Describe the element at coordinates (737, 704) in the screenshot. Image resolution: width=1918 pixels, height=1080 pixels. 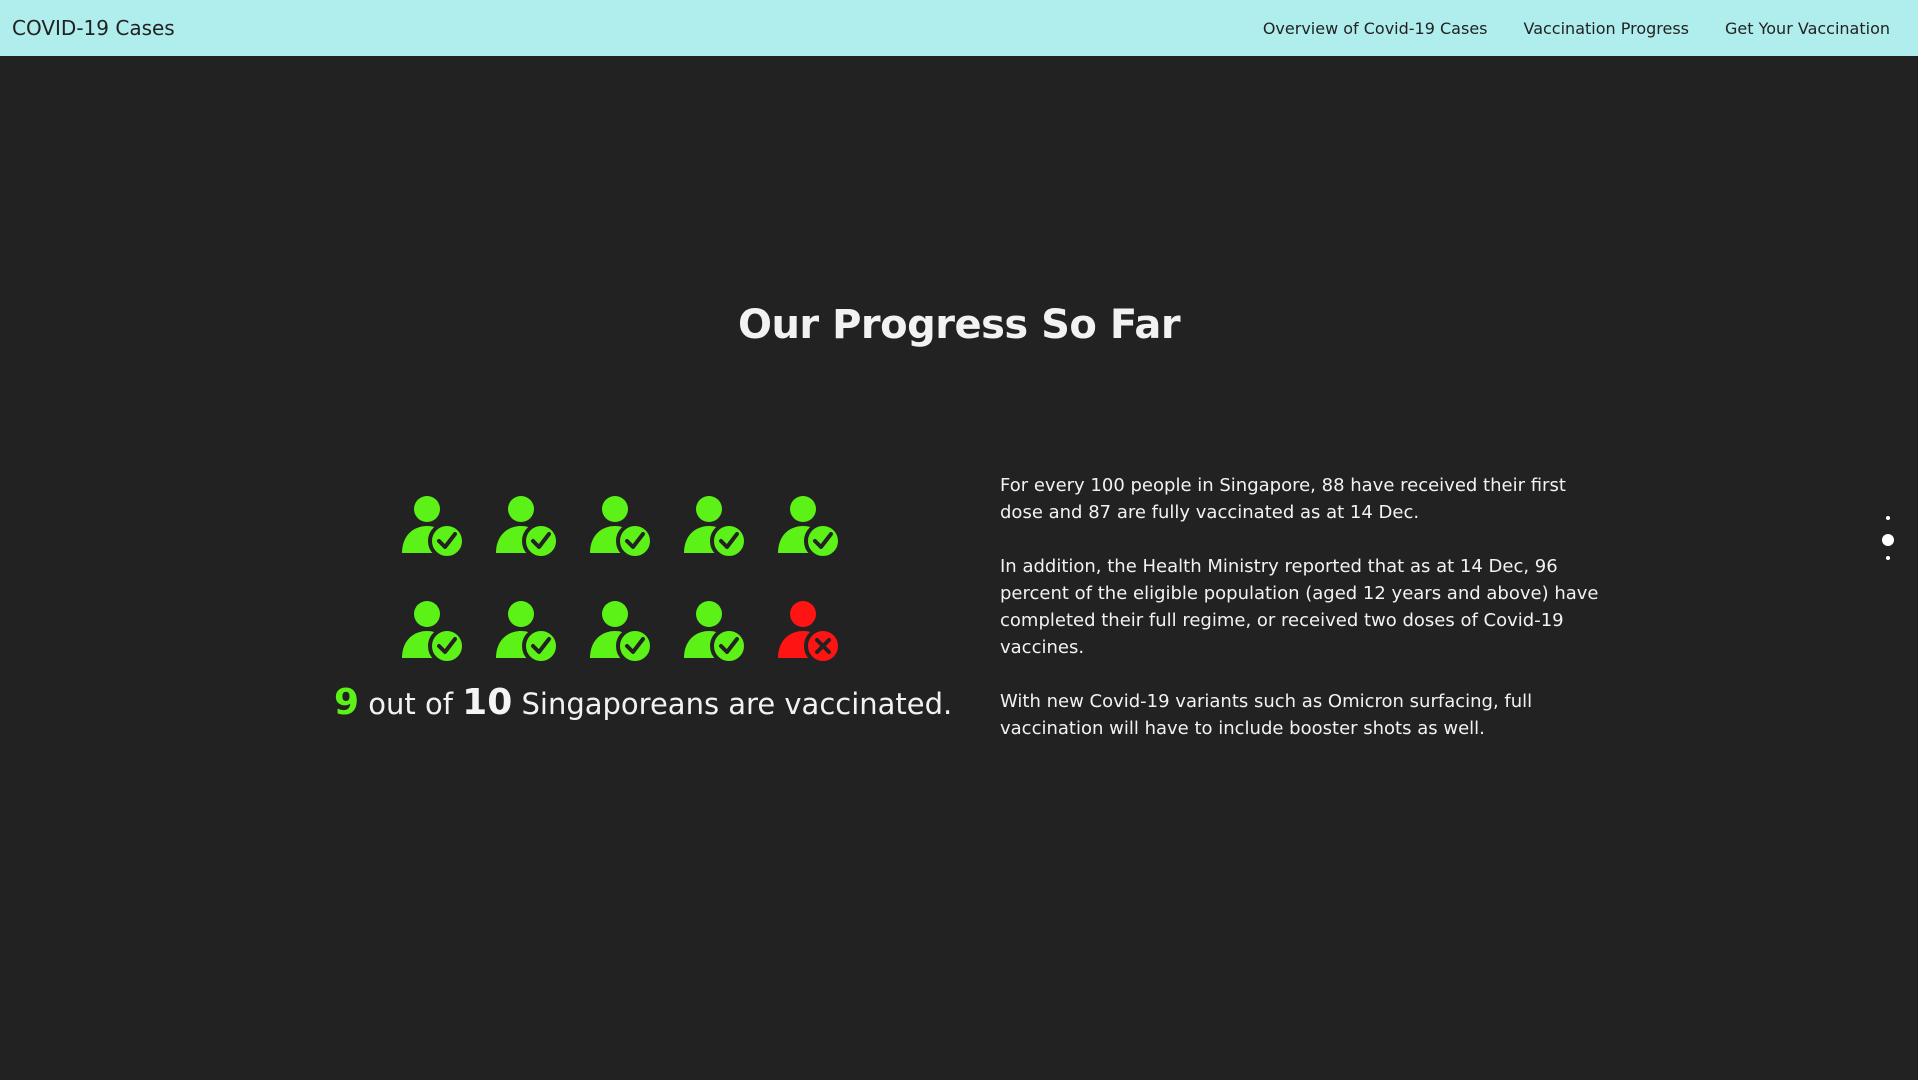
I see `summary-text-singaporeans: Singaporeans are vaccinated.` at that location.